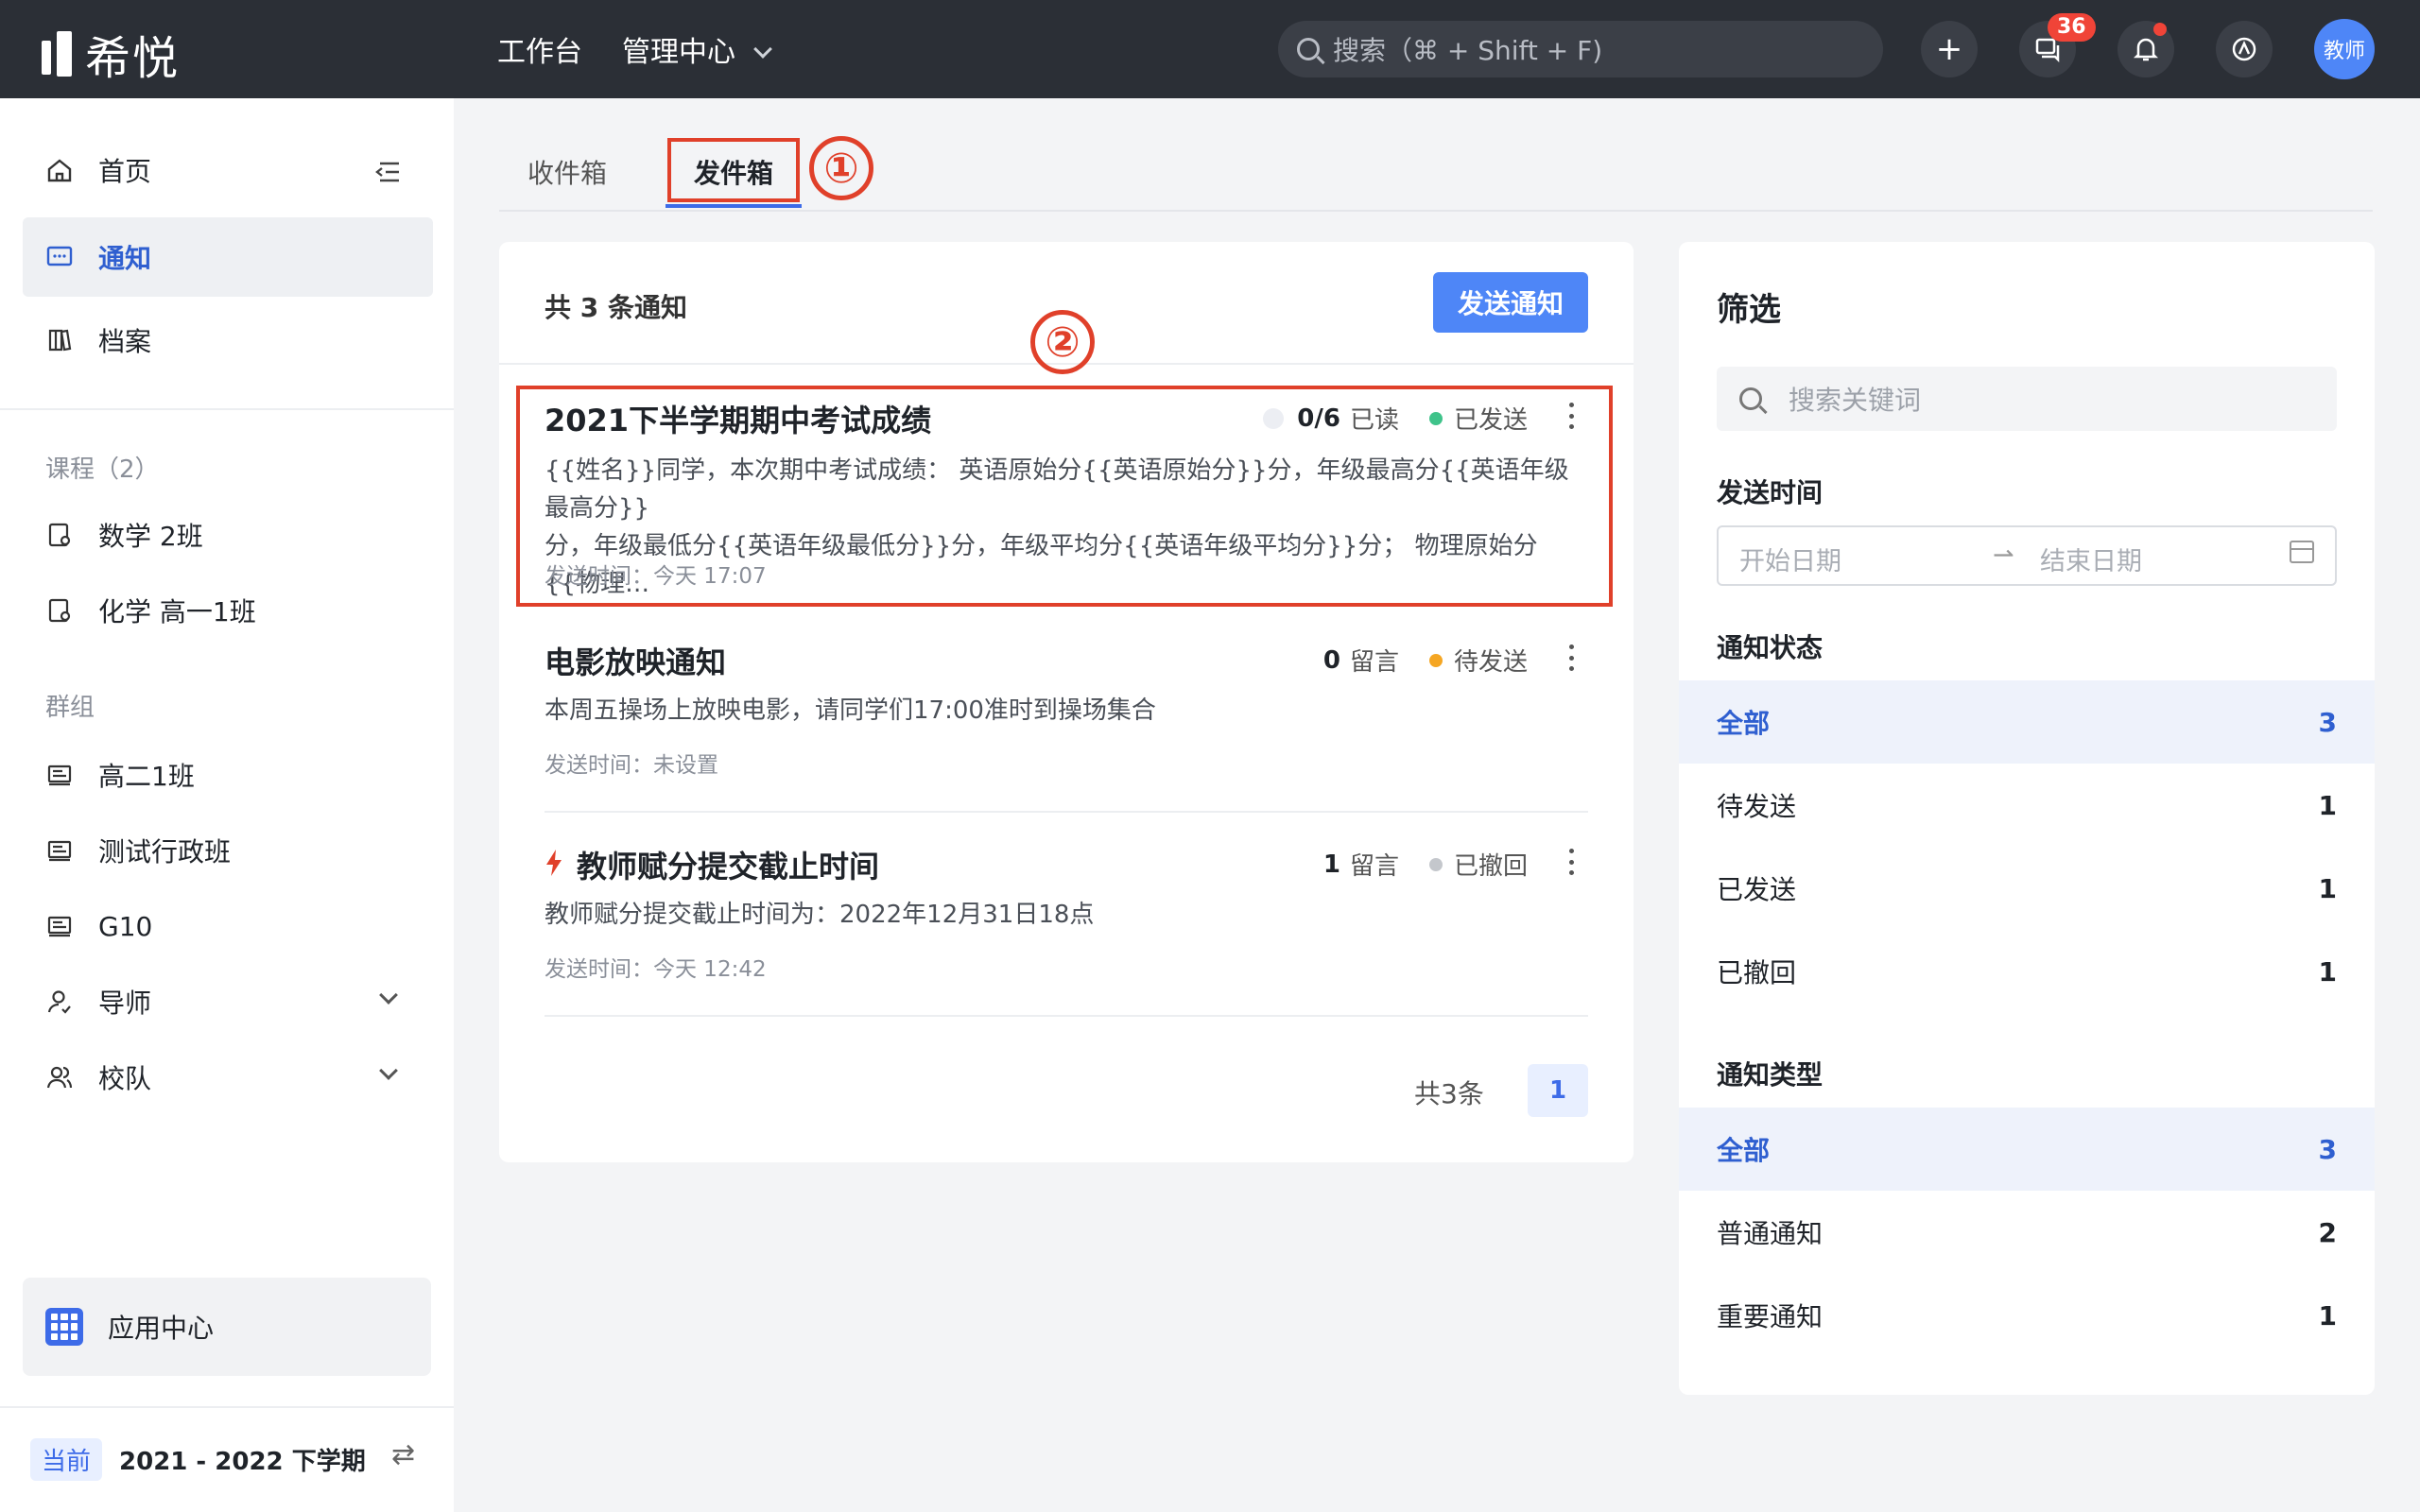 Image resolution: width=2420 pixels, height=1512 pixels. Describe the element at coordinates (1425, 864) in the screenshot. I see `notice-meta: 1 留言 已撤回` at that location.